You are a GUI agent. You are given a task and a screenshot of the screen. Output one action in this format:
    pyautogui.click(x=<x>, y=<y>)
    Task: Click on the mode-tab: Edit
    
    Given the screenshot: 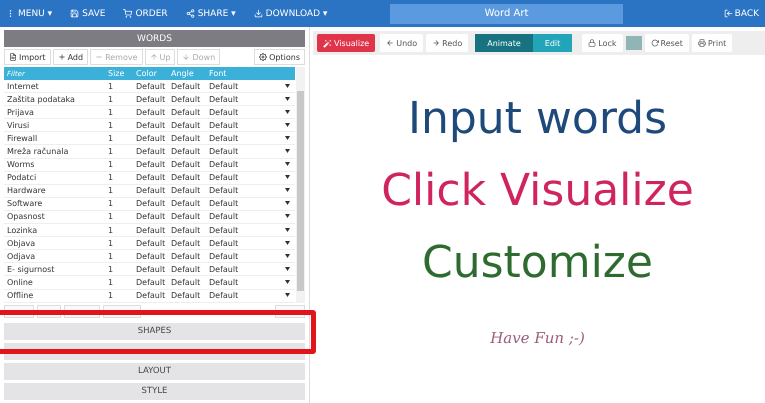 What is the action you would take?
    pyautogui.click(x=552, y=43)
    